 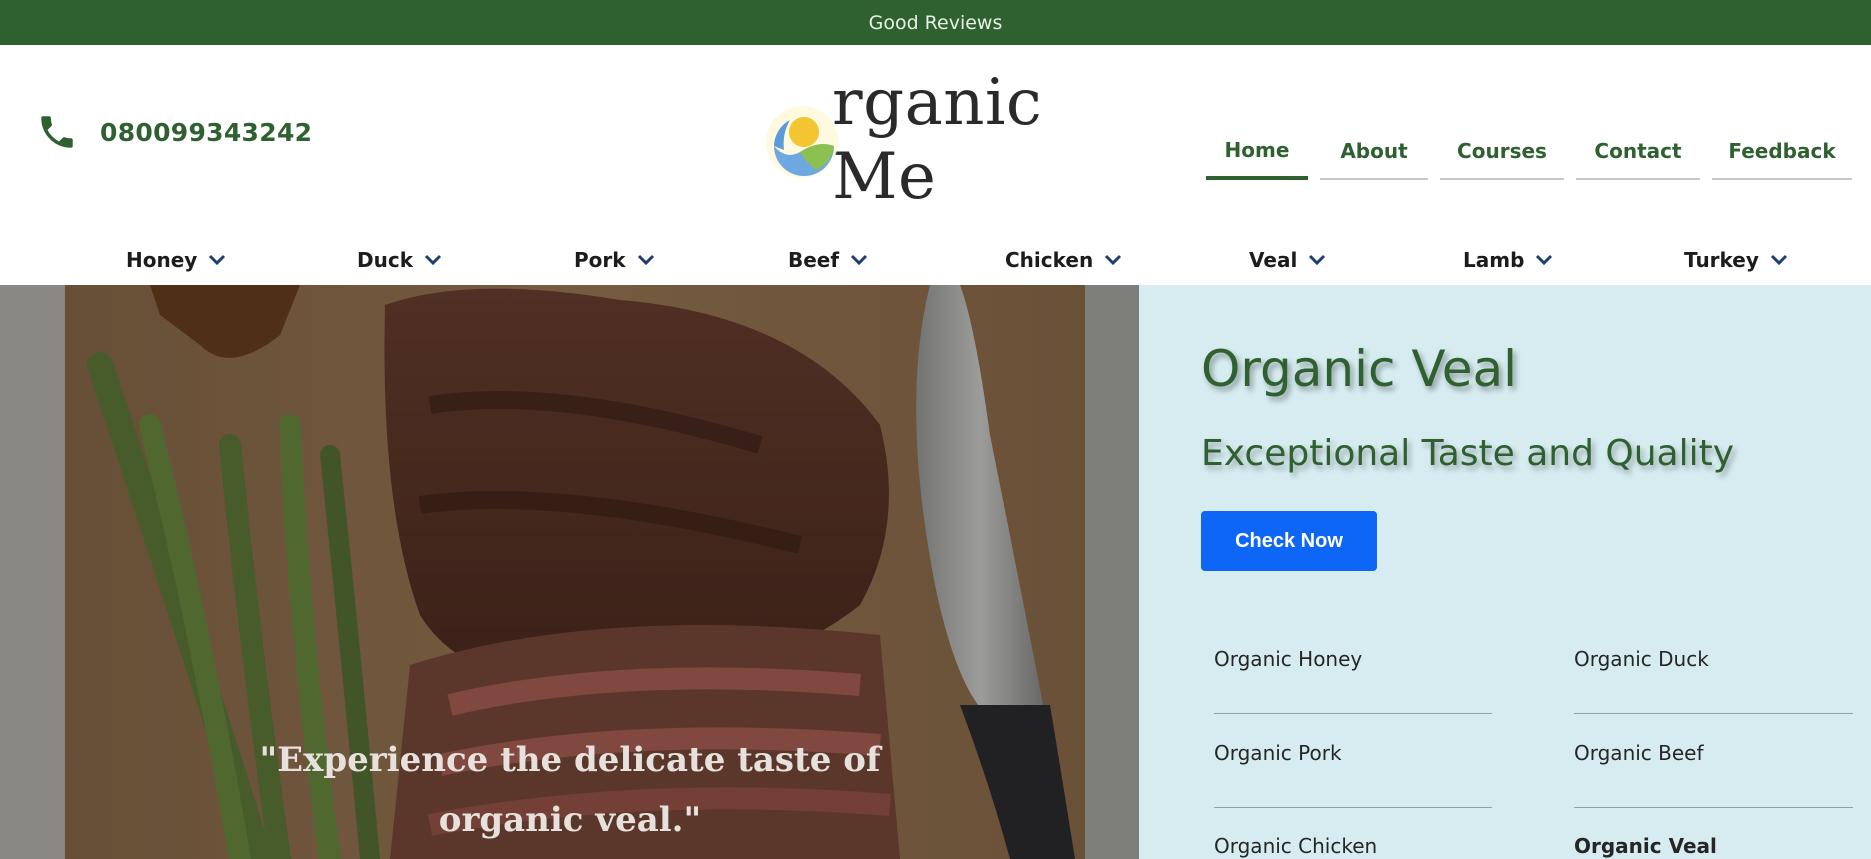 I want to click on category-label: Veal, so click(x=1273, y=260).